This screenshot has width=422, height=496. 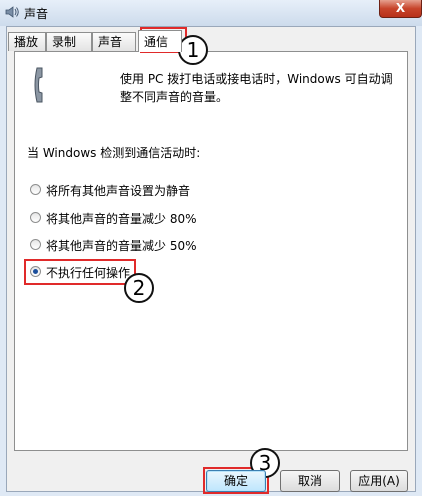 I want to click on option-label: 将所有其他声音设置为静音, so click(x=118, y=191).